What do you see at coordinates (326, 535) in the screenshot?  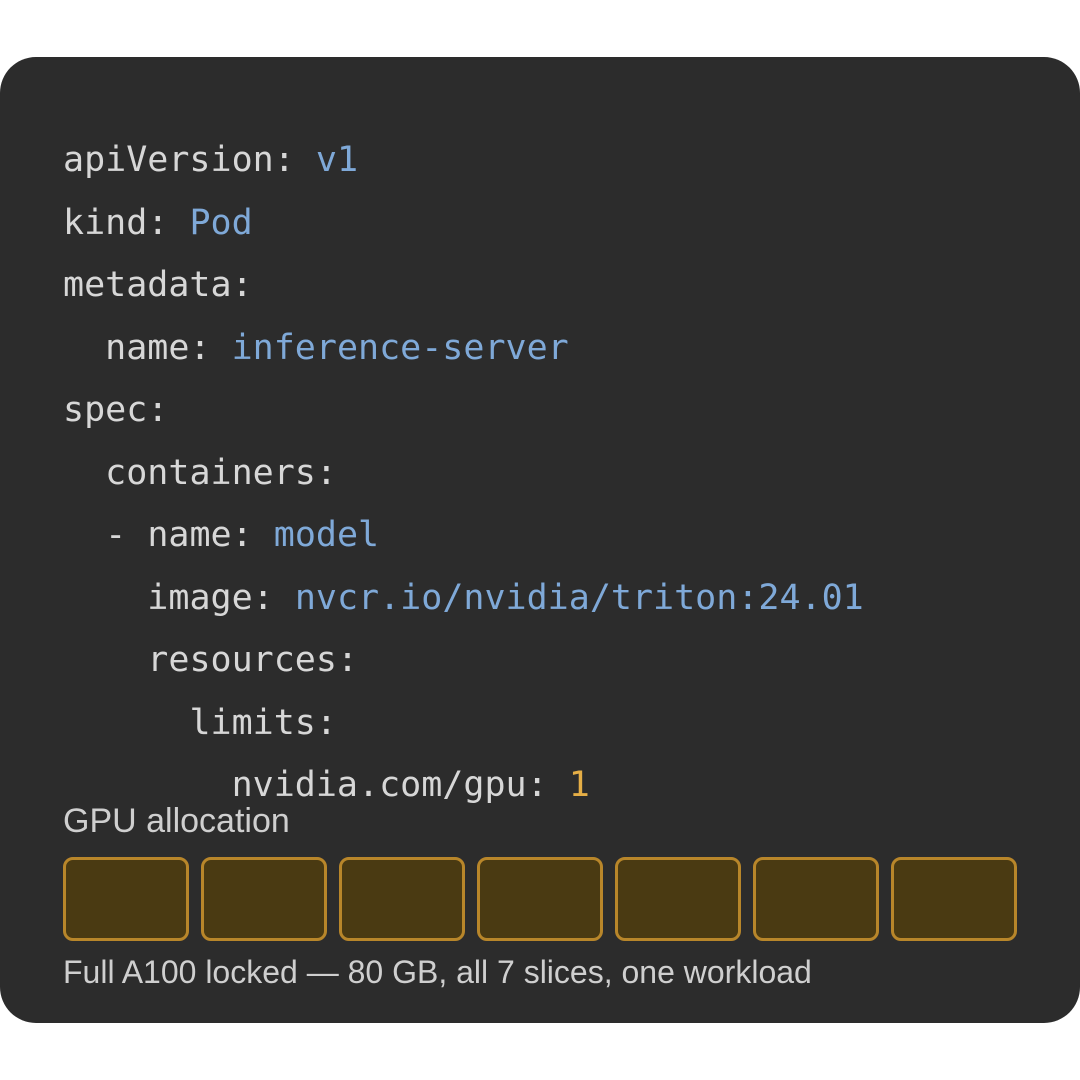 I see `container-name-value: model` at bounding box center [326, 535].